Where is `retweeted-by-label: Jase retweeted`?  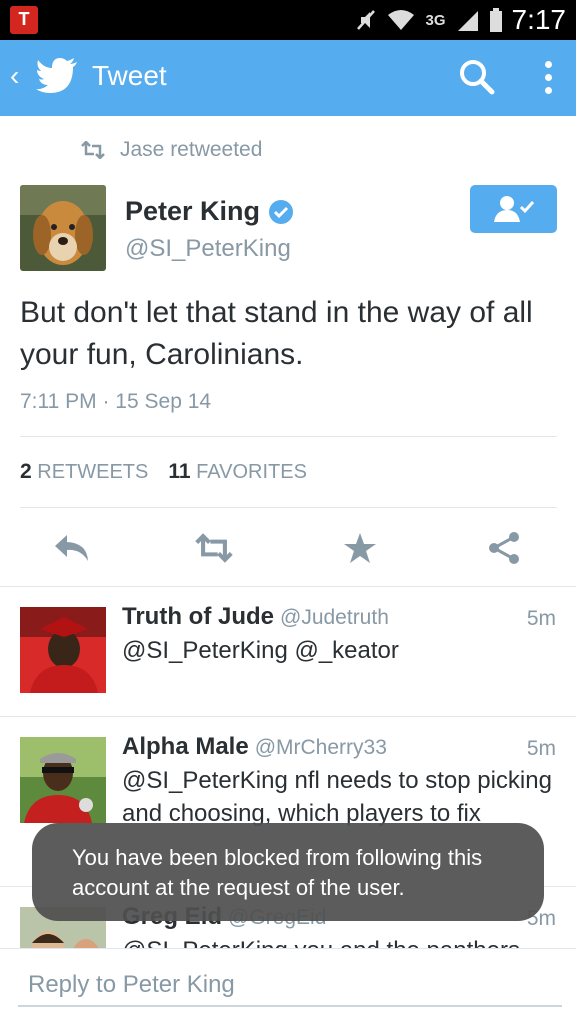
retweeted-by-label: Jase retweeted is located at coordinates (191, 149).